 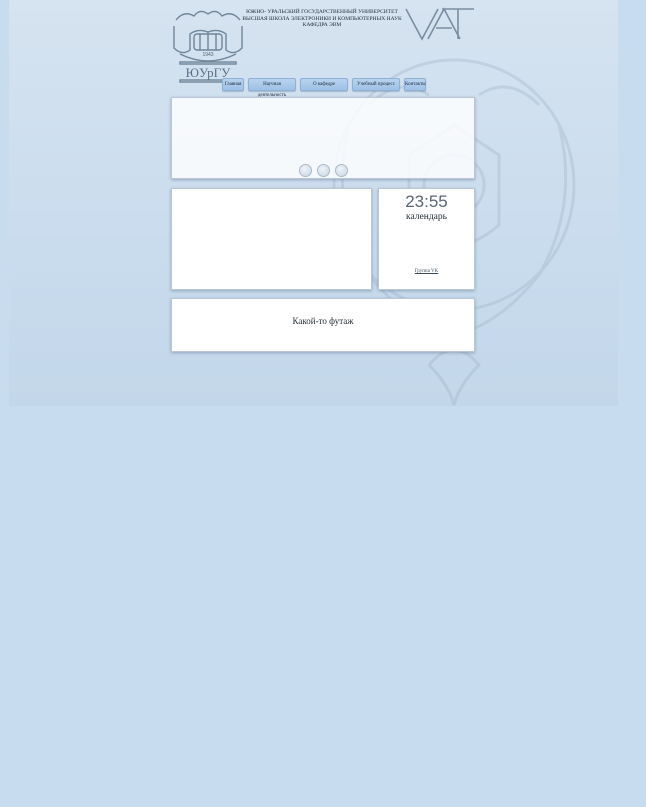 I want to click on nav-item-home: Главная, so click(x=233, y=84).